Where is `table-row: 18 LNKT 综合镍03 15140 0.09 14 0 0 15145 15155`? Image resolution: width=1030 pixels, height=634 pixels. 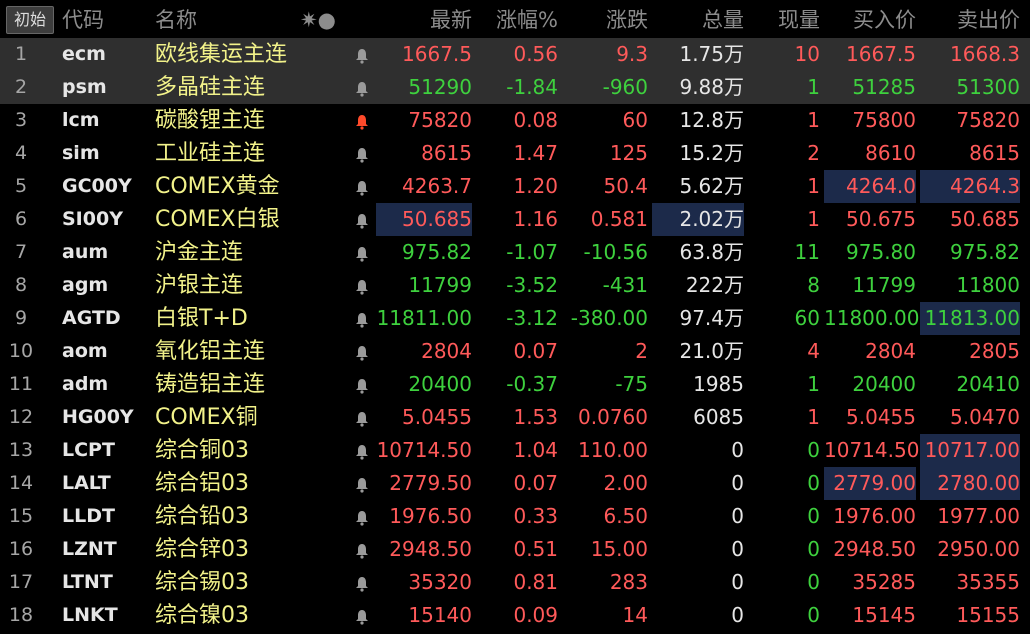 table-row: 18 LNKT 综合镍03 15140 0.09 14 0 0 15145 15155 is located at coordinates (515, 615).